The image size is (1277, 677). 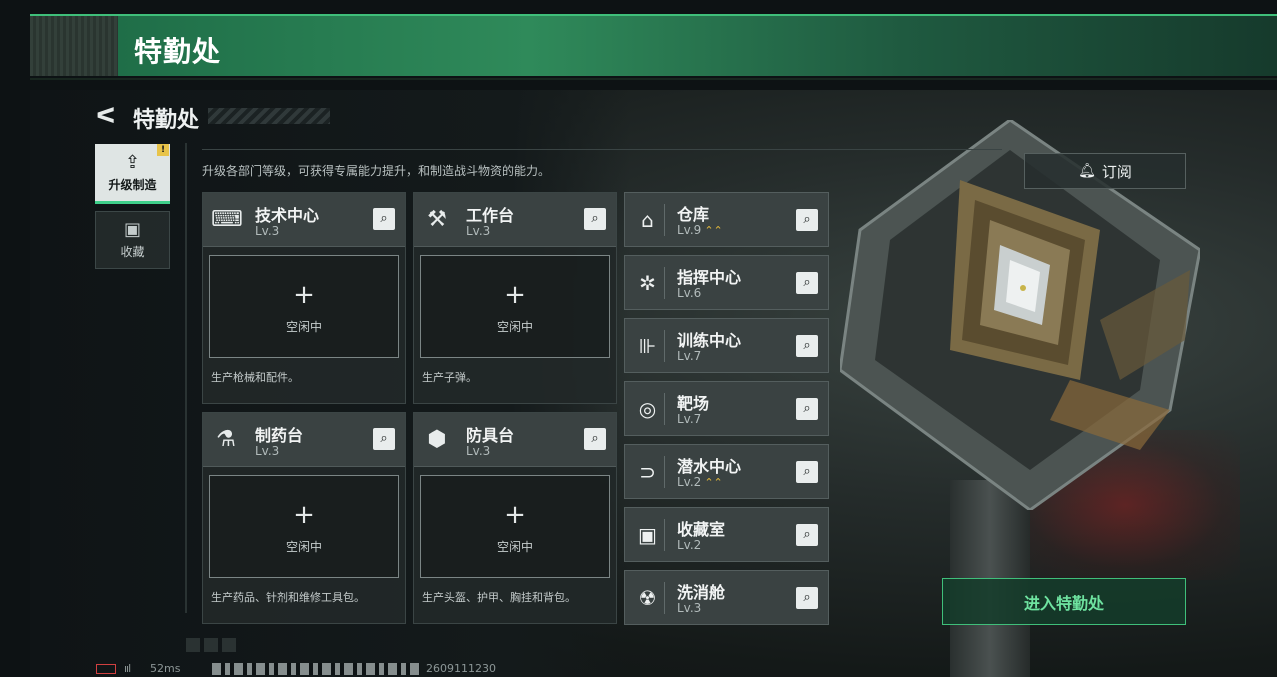 What do you see at coordinates (490, 215) in the screenshot?
I see `card-name: 工作台` at bounding box center [490, 215].